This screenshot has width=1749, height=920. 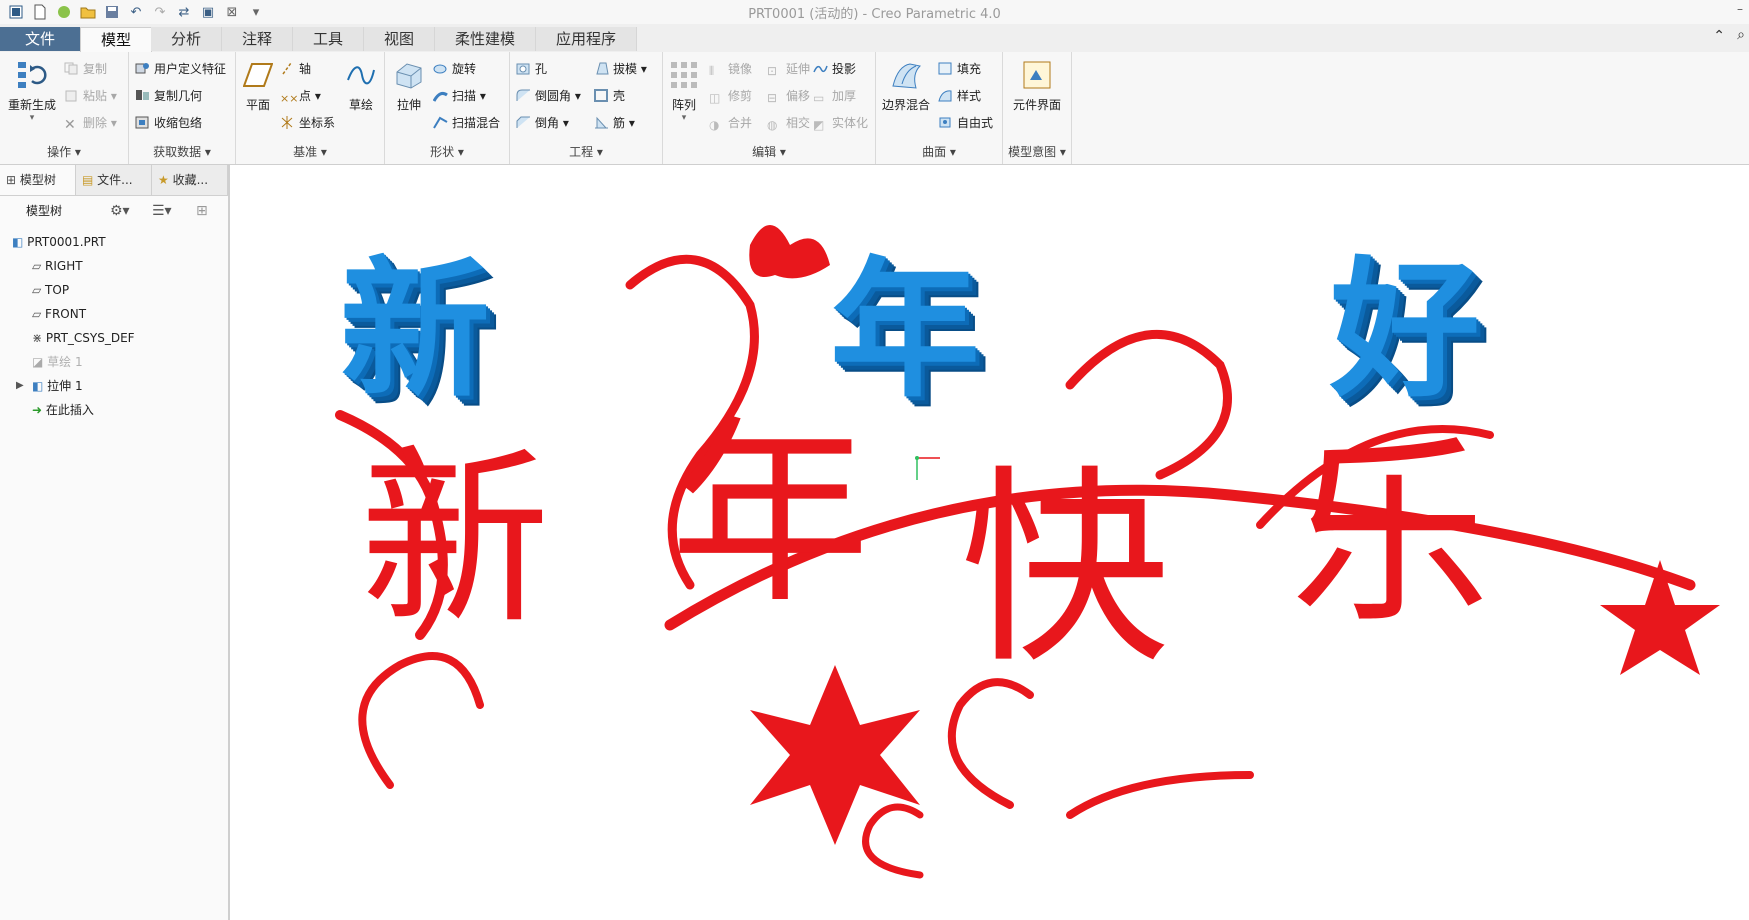 What do you see at coordinates (440, 94) in the screenshot?
I see `sweep-icon` at bounding box center [440, 94].